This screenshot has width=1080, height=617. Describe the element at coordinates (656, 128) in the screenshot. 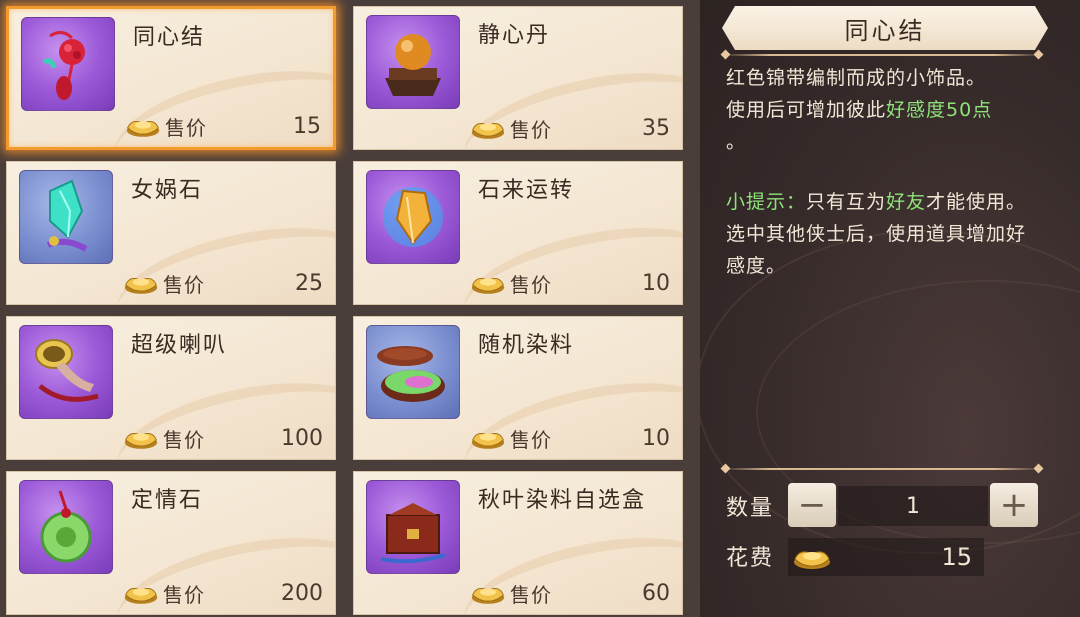

I see `price-value: 35` at that location.